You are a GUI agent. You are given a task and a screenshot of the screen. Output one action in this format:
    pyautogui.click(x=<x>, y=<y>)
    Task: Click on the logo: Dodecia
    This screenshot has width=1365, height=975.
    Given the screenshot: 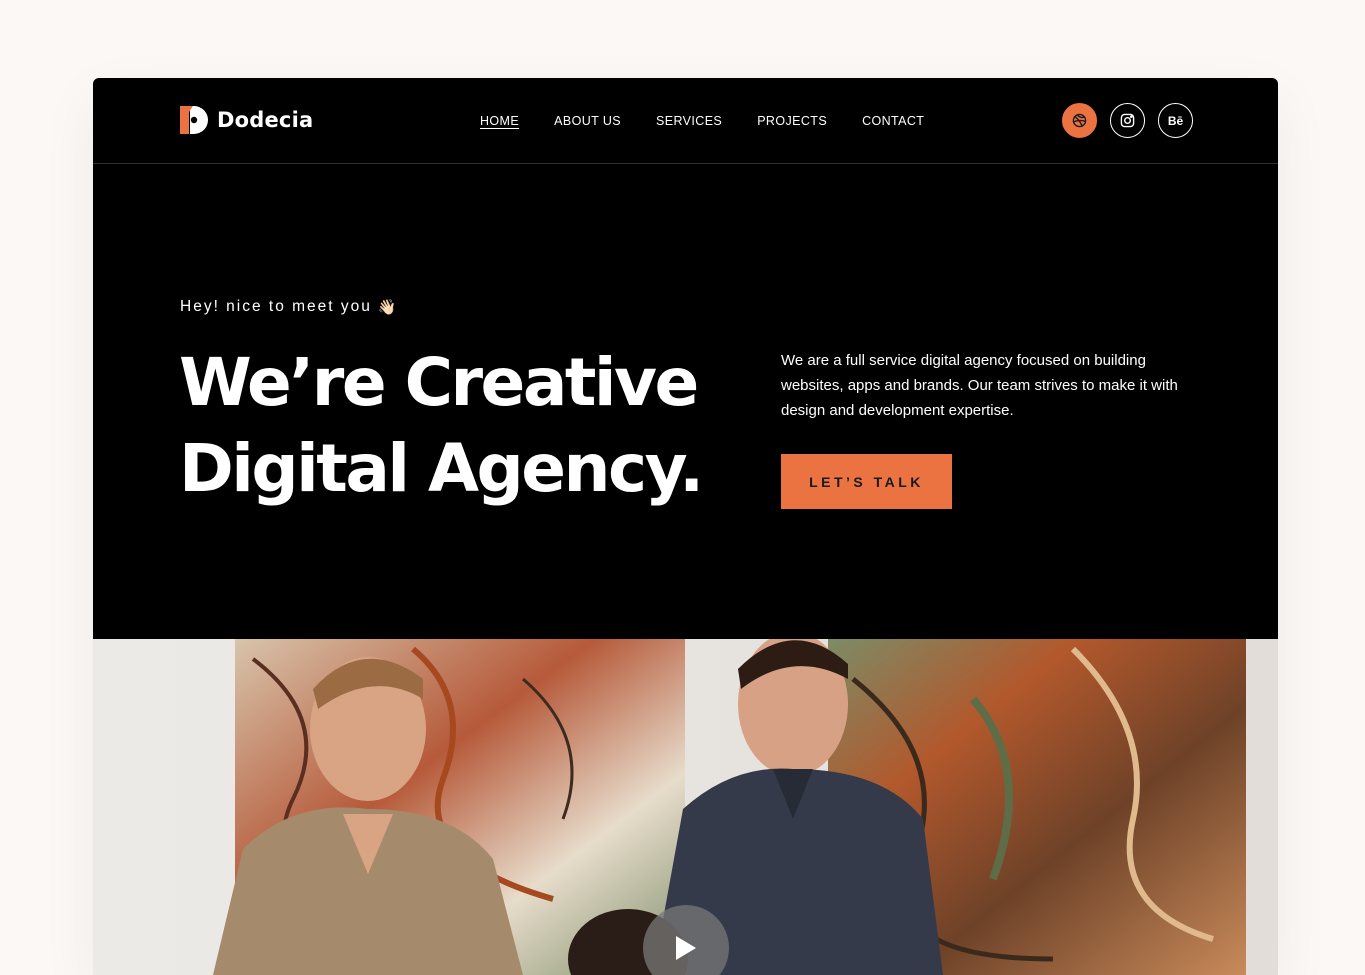 What is the action you would take?
    pyautogui.click(x=246, y=120)
    